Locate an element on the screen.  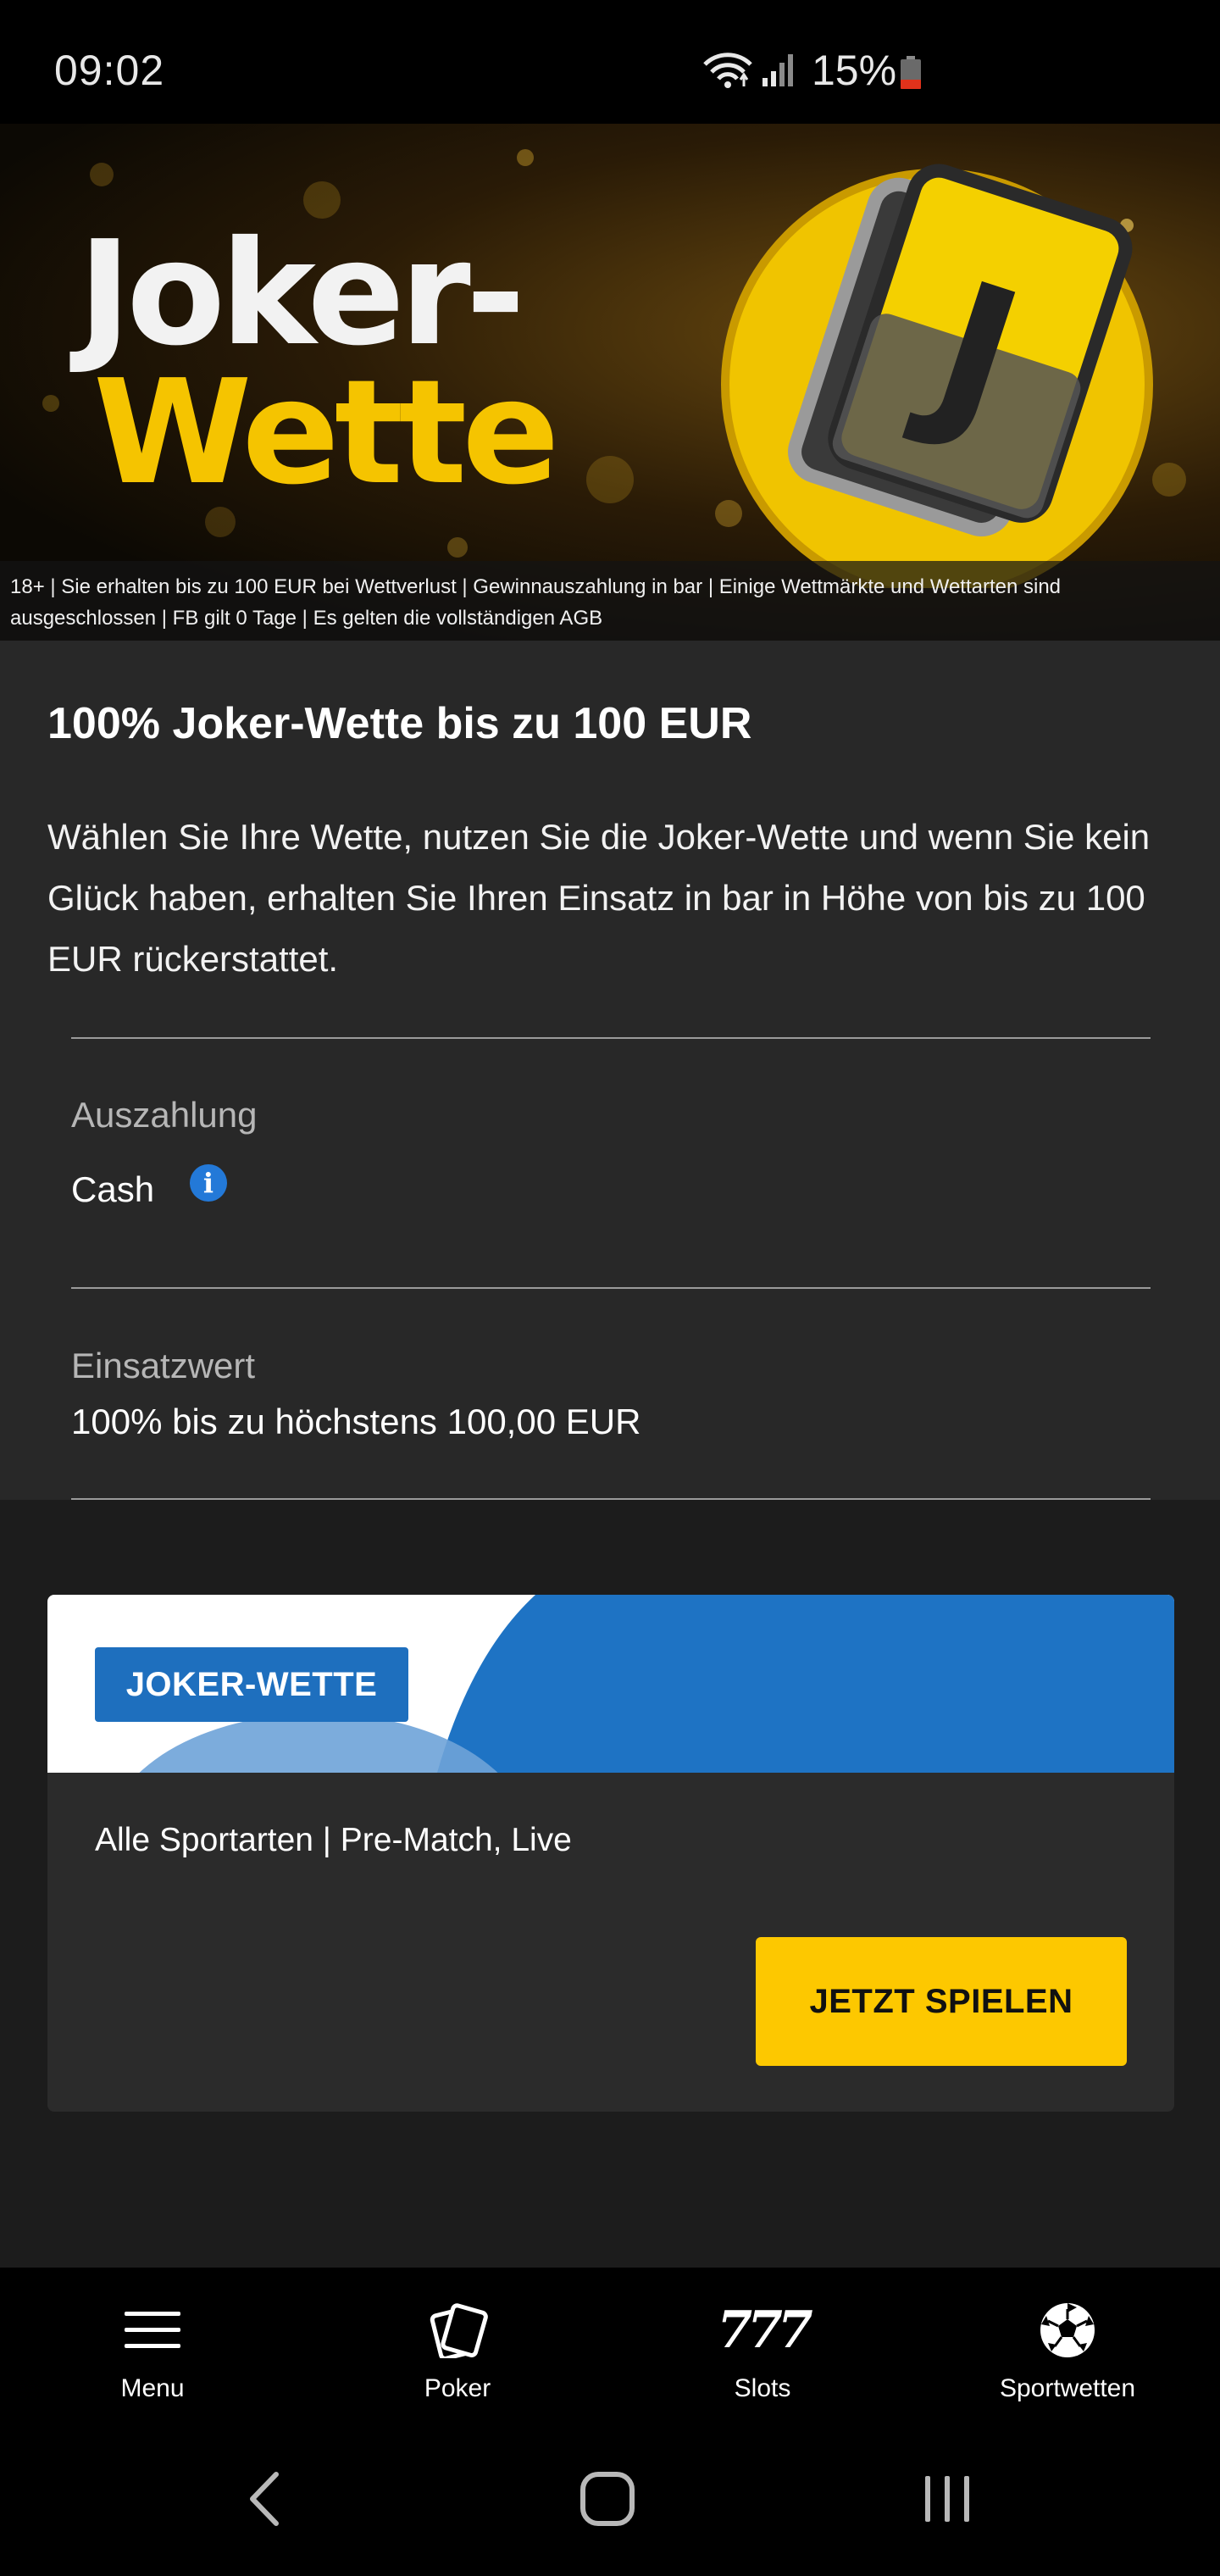
nav-item-sportwetten: Sportwetten is located at coordinates (1067, 2361).